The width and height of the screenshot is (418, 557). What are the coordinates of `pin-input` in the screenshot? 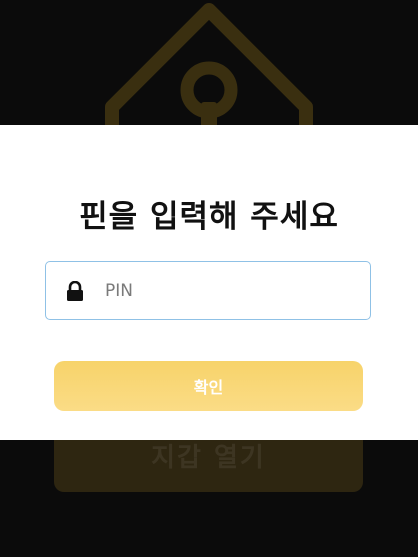 It's located at (225, 290).